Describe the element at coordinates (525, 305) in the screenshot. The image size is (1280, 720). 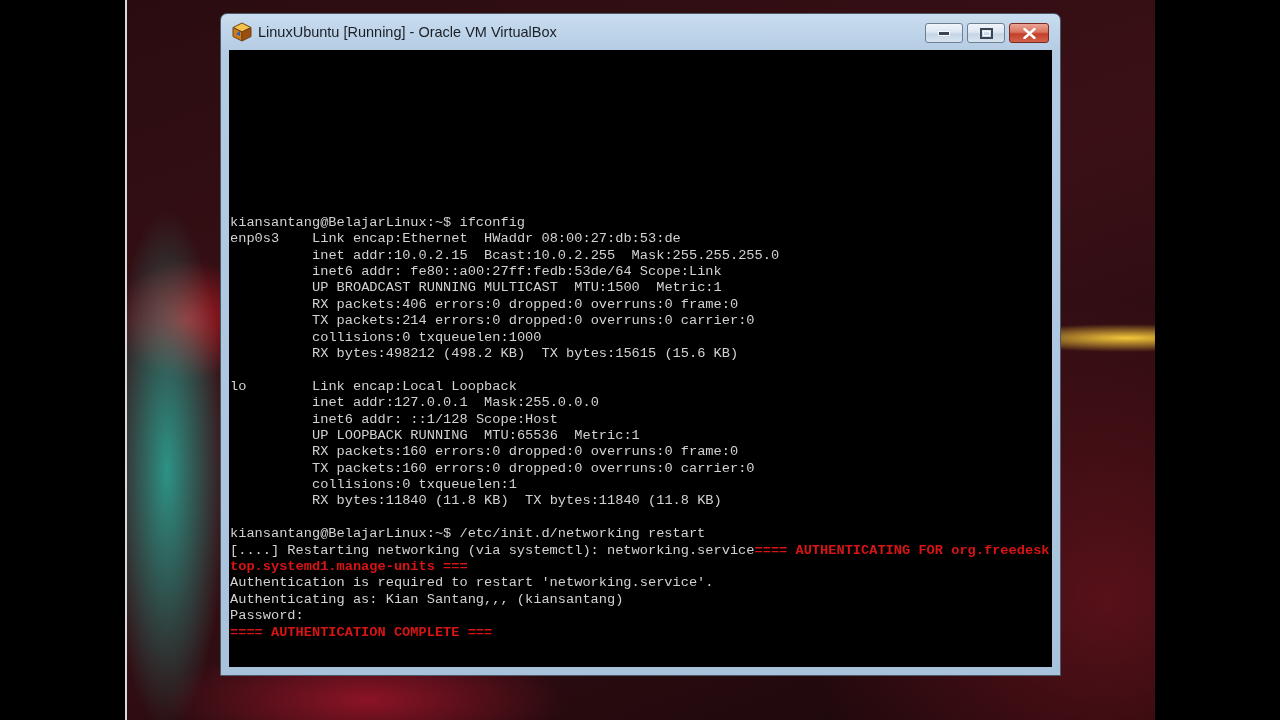
I see `terminal-line: RX packets:406 errors:0 dropped:0 overruns:0 frame:0` at that location.